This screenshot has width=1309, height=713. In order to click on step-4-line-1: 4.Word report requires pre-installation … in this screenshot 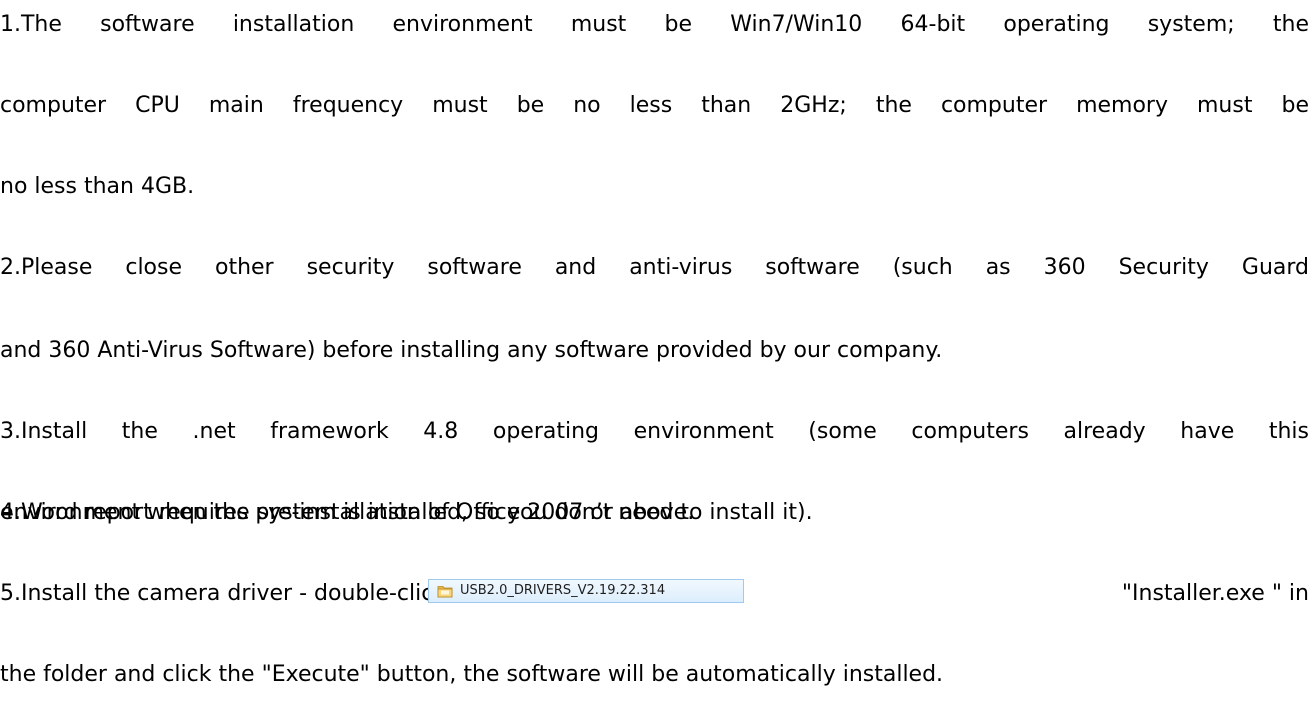, I will do `click(347, 512)`.